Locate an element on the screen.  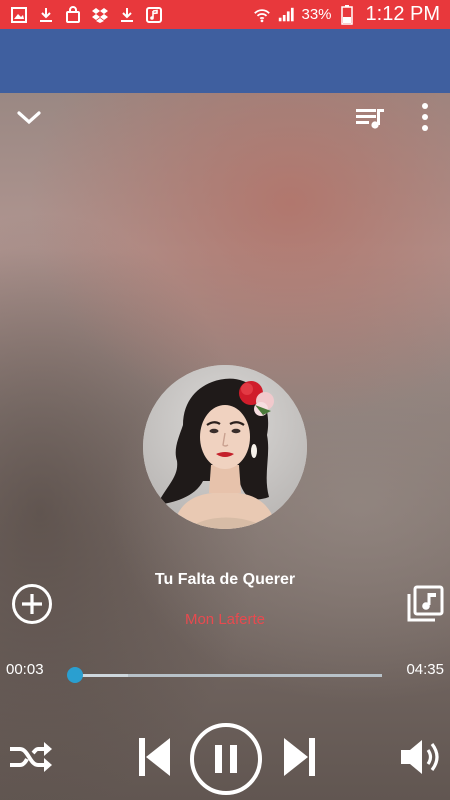
notification-icons is located at coordinates (81, 14).